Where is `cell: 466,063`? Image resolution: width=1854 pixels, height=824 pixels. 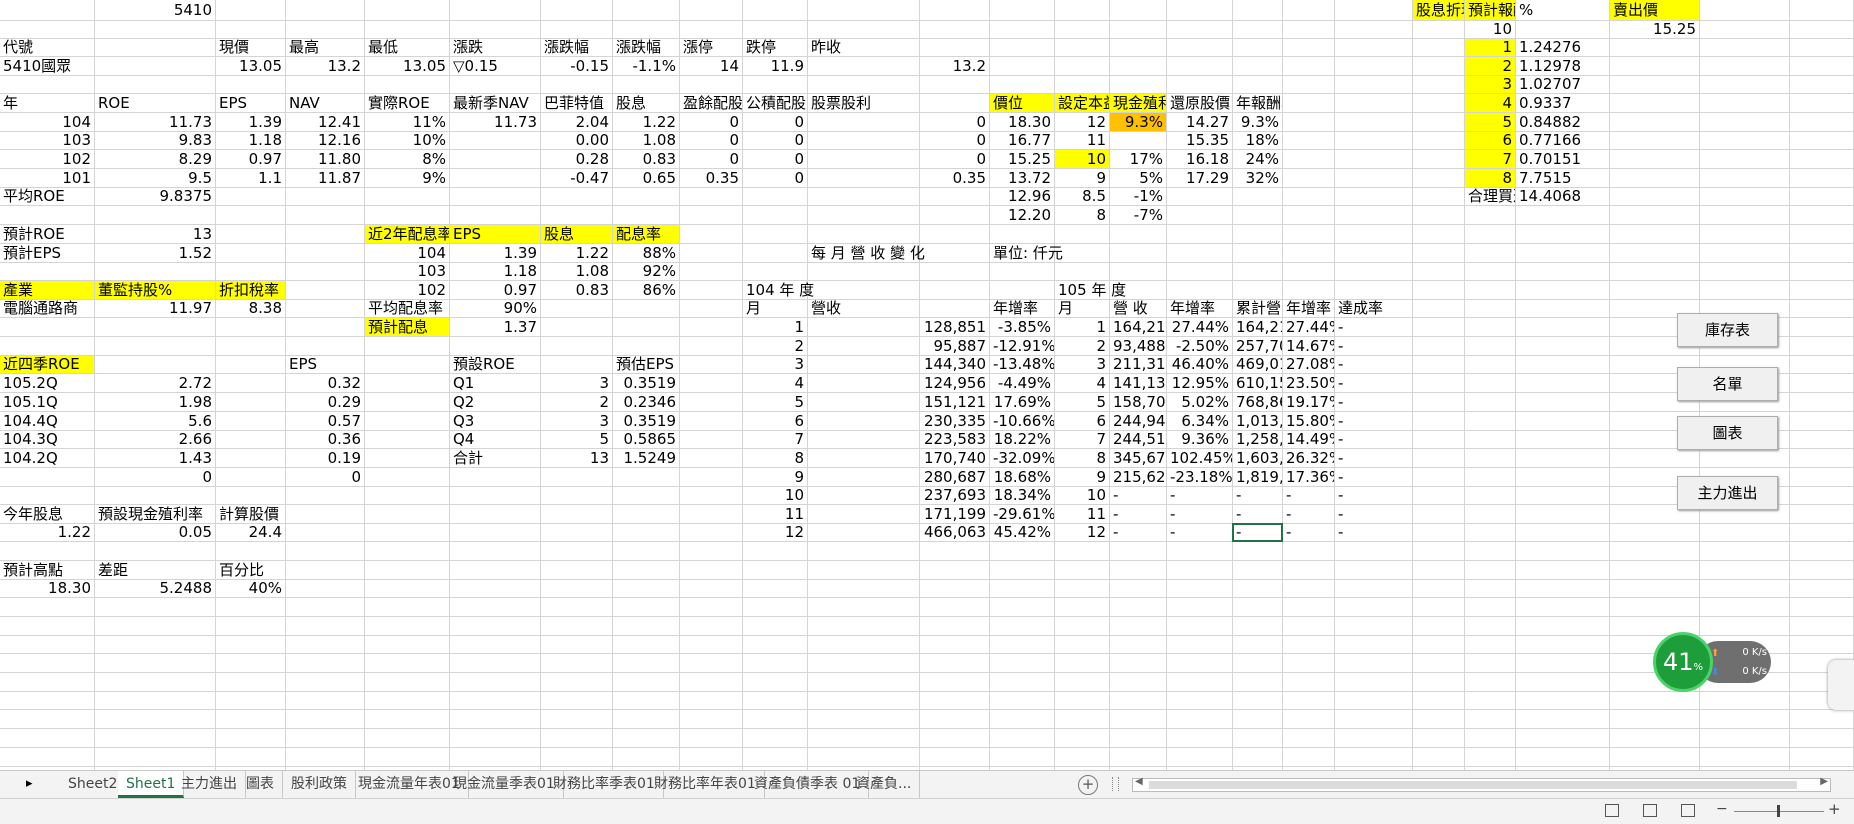
cell: 466,063 is located at coordinates (898, 532).